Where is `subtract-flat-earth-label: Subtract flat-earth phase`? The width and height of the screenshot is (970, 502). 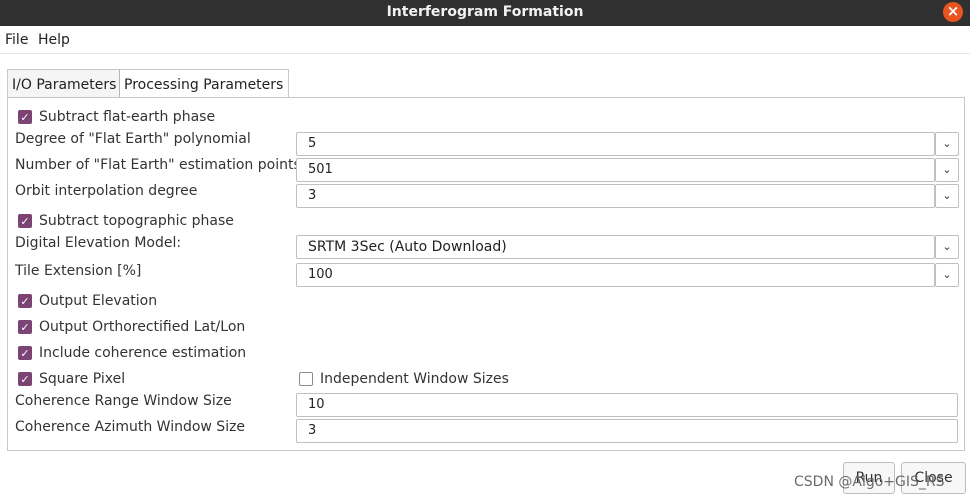 subtract-flat-earth-label: Subtract flat-earth phase is located at coordinates (127, 117).